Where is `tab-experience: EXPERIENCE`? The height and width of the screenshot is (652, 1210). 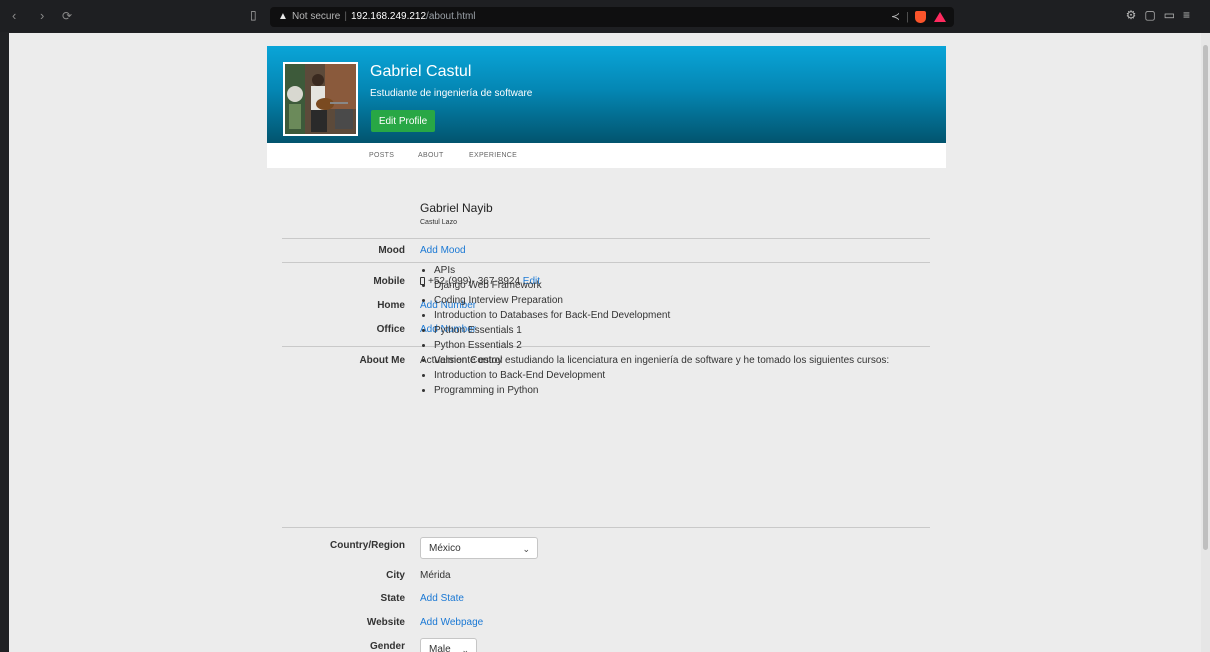
tab-experience: EXPERIENCE is located at coordinates (493, 155).